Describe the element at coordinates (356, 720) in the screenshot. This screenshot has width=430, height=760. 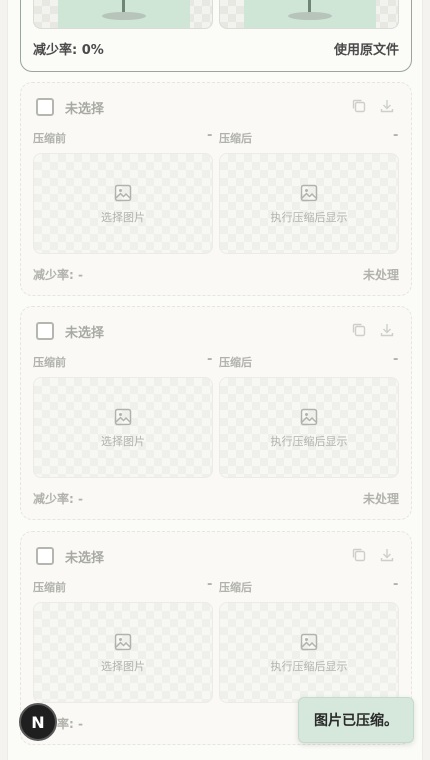
I see `toast-notification: 图片已压缩。` at that location.